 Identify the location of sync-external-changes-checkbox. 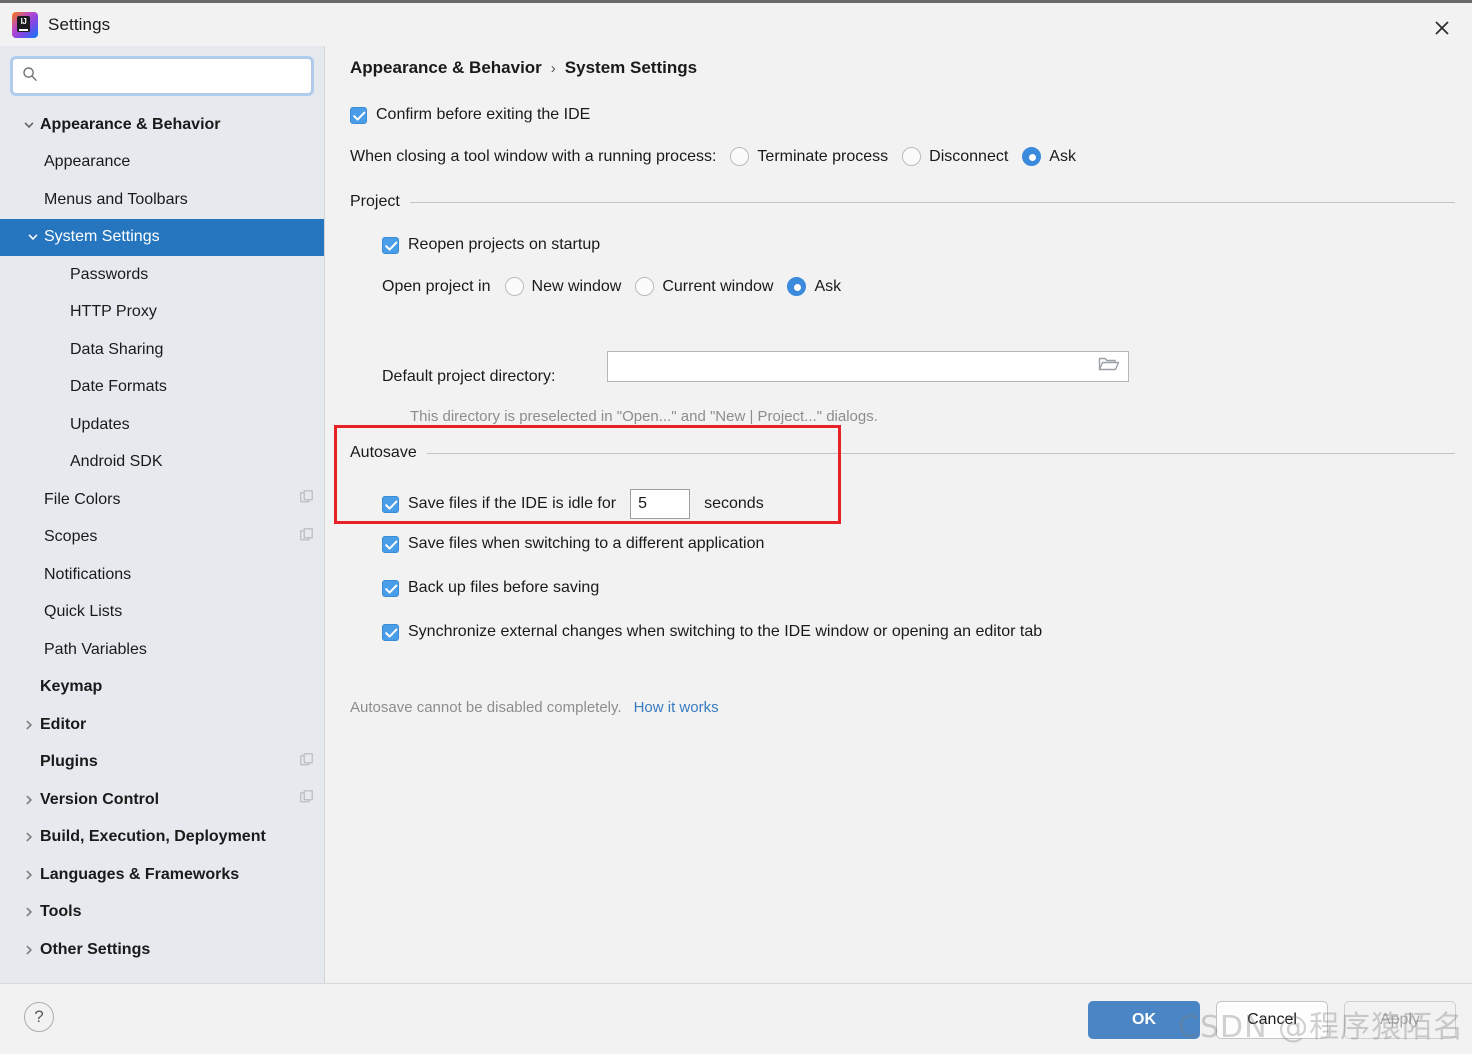
(390, 632).